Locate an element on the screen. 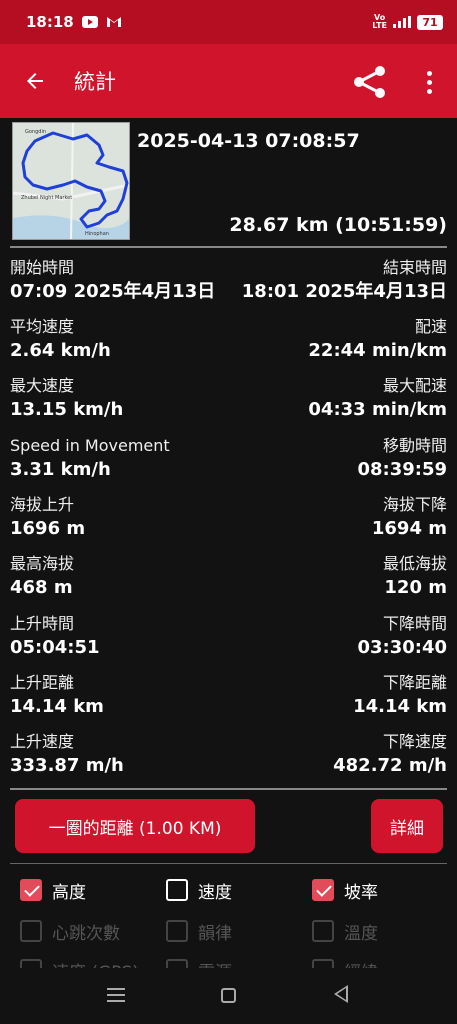  stat-row: 上升時間 05:04:51 下降時間 03:30:40 is located at coordinates (228, 643).